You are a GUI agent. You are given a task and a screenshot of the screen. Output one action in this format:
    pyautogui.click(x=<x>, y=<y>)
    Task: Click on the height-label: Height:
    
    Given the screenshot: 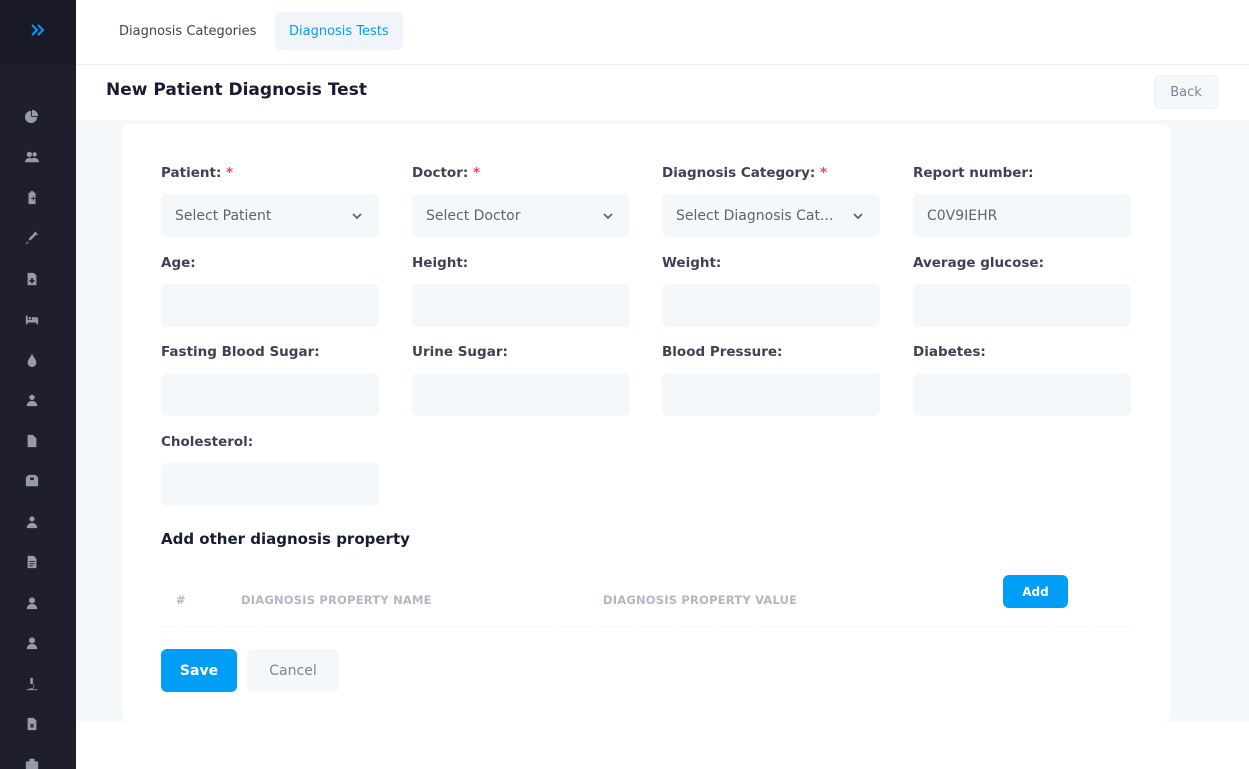 What is the action you would take?
    pyautogui.click(x=440, y=263)
    